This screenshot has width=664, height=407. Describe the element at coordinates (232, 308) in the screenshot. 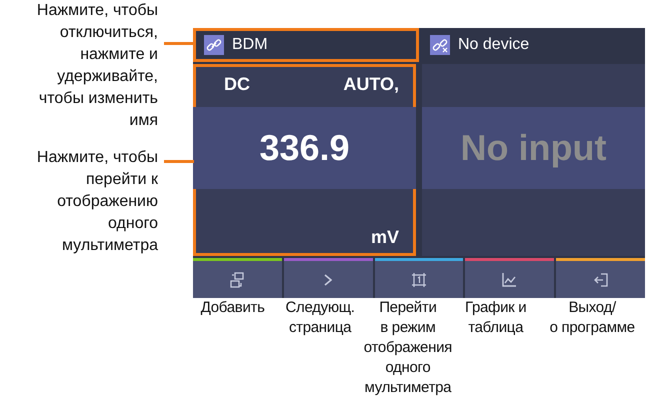

I see `button-caption: Добавить` at that location.